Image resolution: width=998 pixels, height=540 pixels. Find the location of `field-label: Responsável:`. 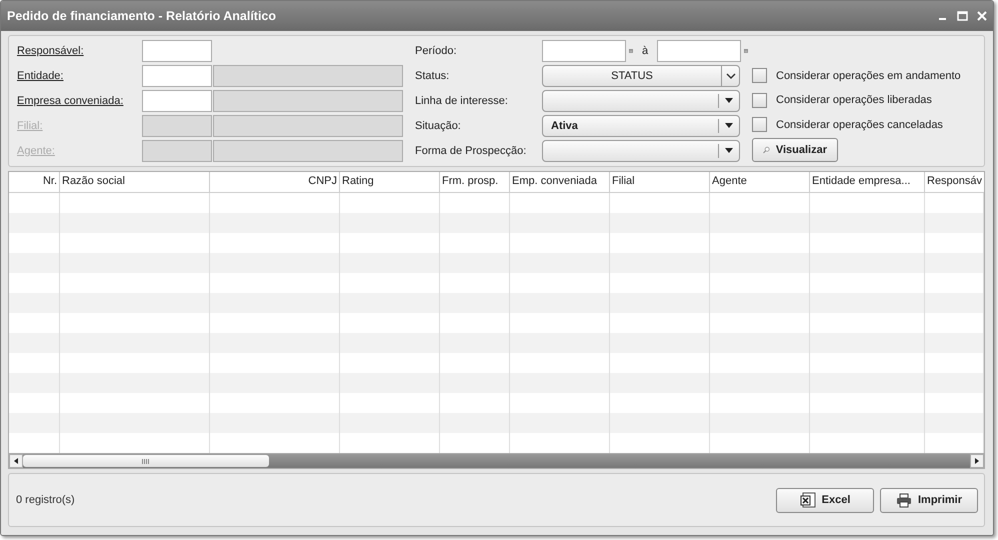

field-label: Responsável: is located at coordinates (51, 51).